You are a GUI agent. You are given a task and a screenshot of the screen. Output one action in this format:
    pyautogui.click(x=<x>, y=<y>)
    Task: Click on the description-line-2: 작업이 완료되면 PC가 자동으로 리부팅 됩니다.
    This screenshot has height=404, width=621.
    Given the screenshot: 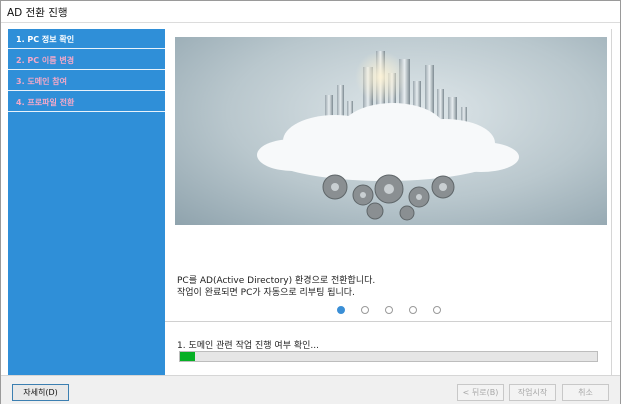 What is the action you would take?
    pyautogui.click(x=266, y=293)
    